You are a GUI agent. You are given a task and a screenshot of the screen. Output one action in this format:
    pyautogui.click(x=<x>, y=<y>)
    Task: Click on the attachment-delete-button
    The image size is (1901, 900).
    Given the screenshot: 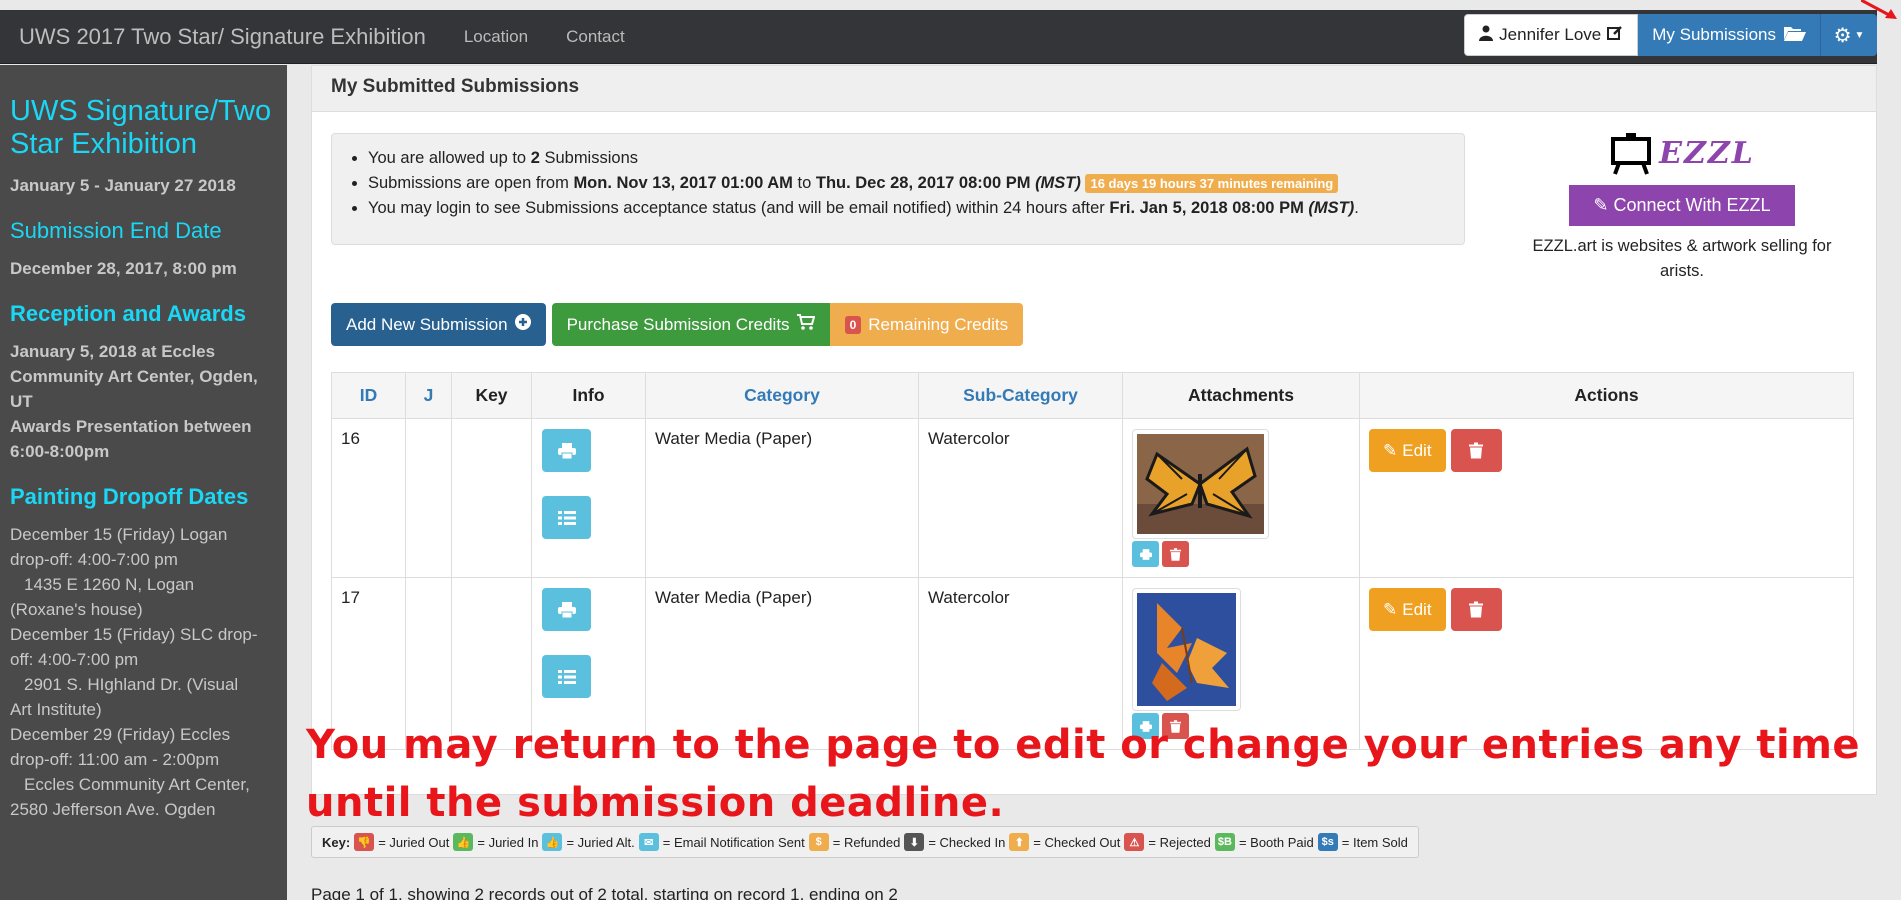 What is the action you would take?
    pyautogui.click(x=1175, y=554)
    